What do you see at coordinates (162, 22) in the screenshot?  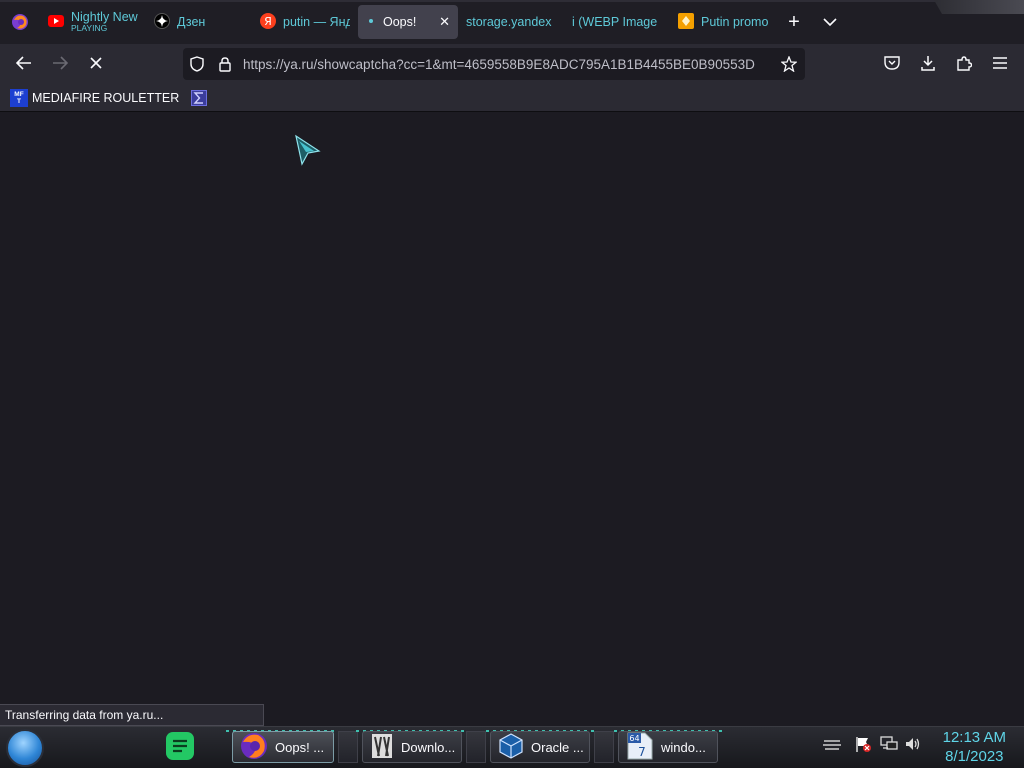 I see `dzen-icon` at bounding box center [162, 22].